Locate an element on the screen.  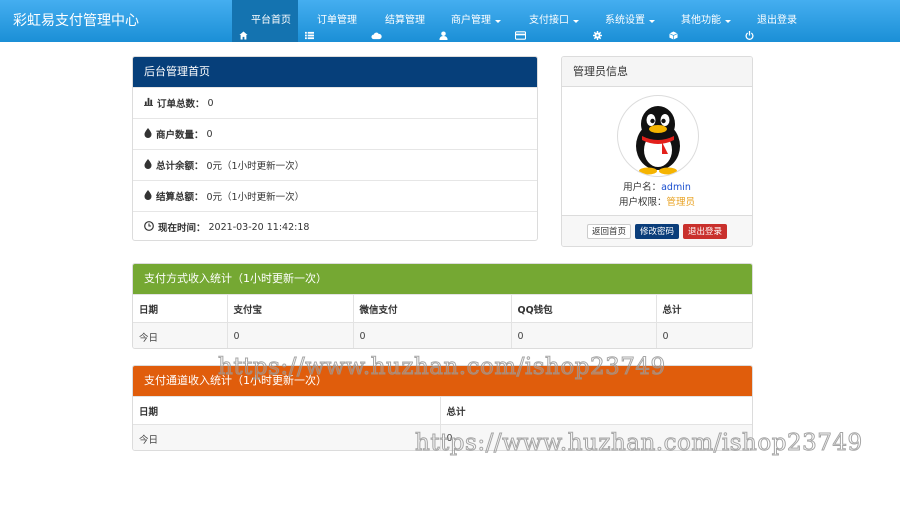
nav-merchants: 商户管理 is located at coordinates (470, 21).